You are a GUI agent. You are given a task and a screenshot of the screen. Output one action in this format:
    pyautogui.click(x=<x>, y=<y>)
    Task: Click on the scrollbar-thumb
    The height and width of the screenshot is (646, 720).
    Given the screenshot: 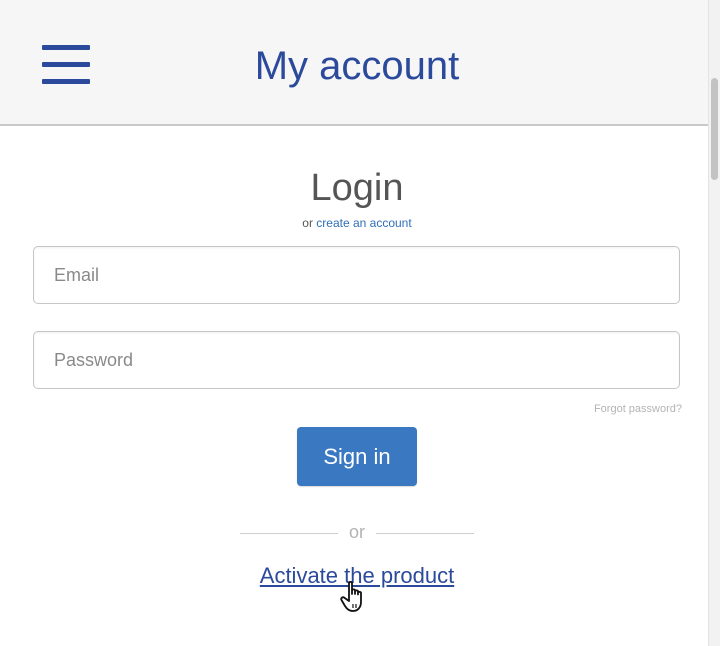 What is the action you would take?
    pyautogui.click(x=714, y=129)
    